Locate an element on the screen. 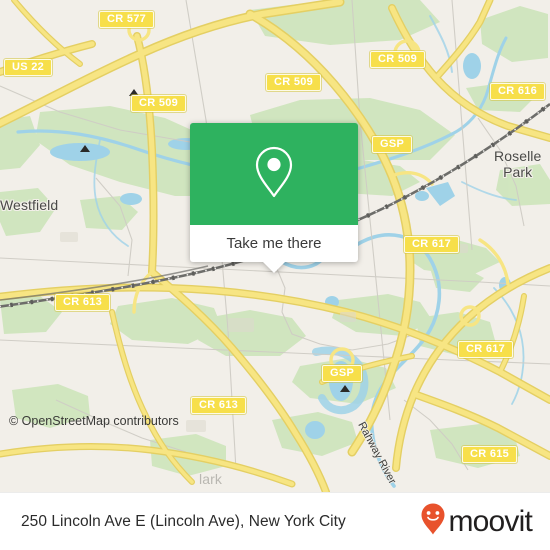 The image size is (550, 550). moovit-pin-icon is located at coordinates (433, 521).